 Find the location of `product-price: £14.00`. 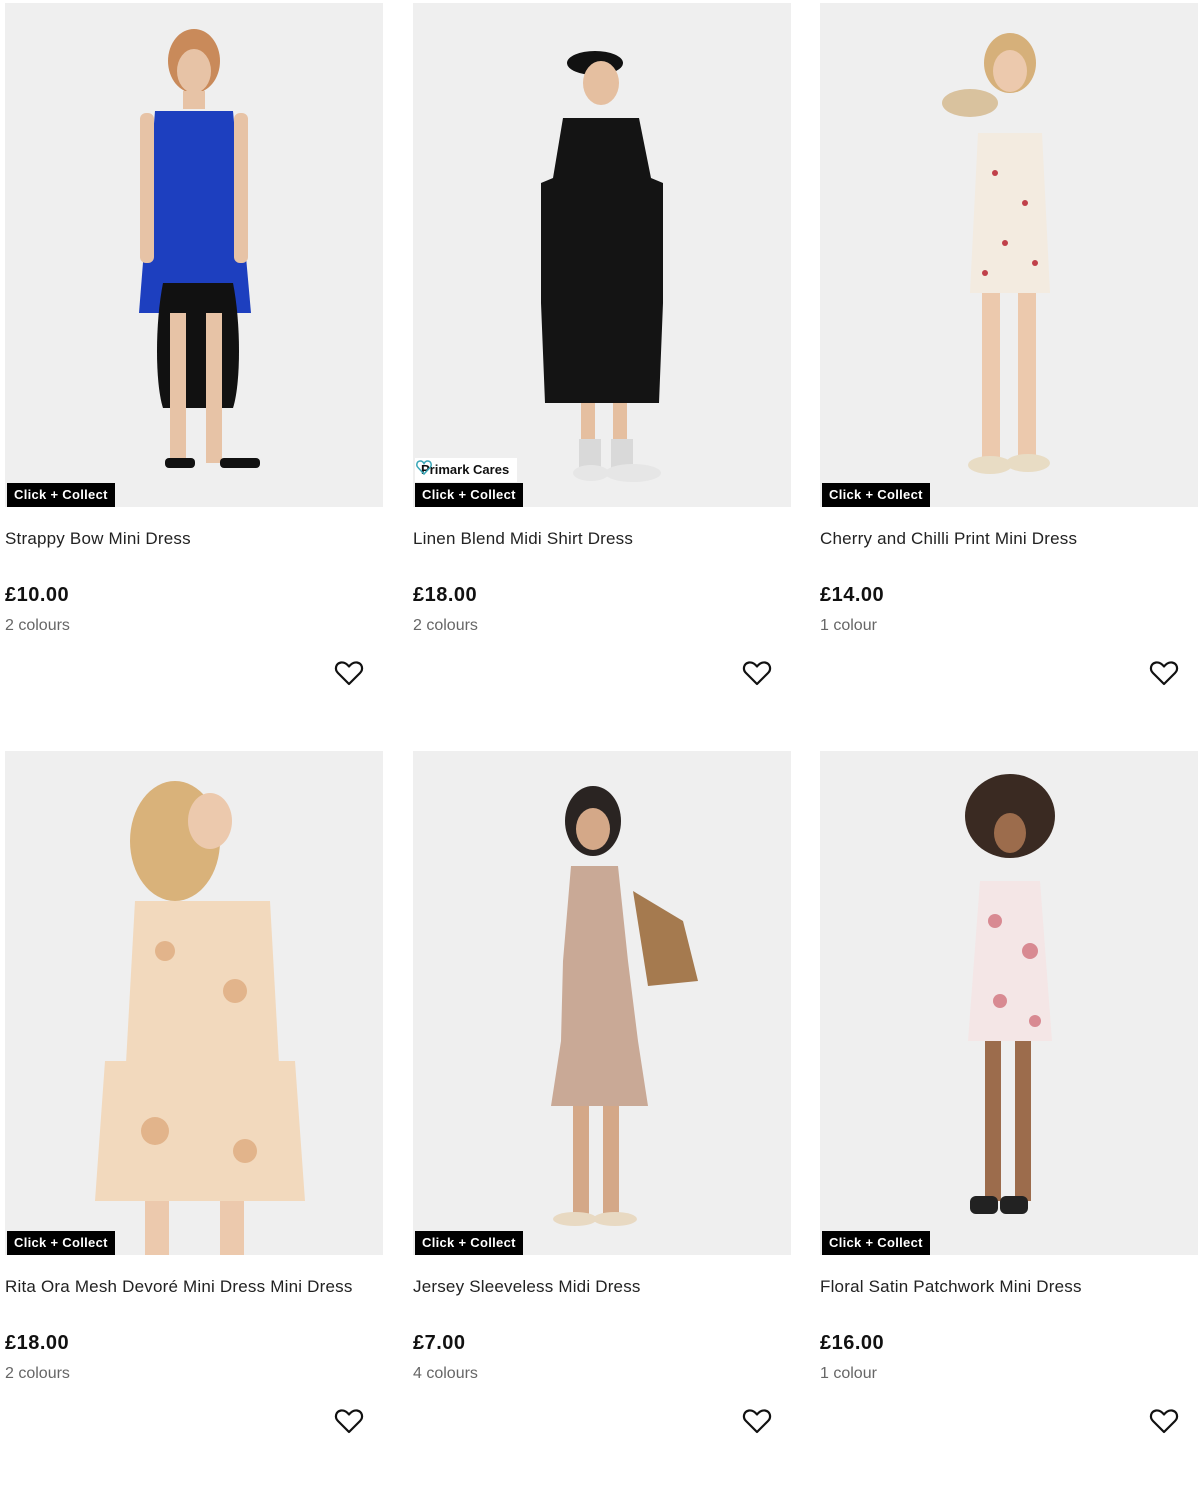

product-price: £14.00 is located at coordinates (852, 595).